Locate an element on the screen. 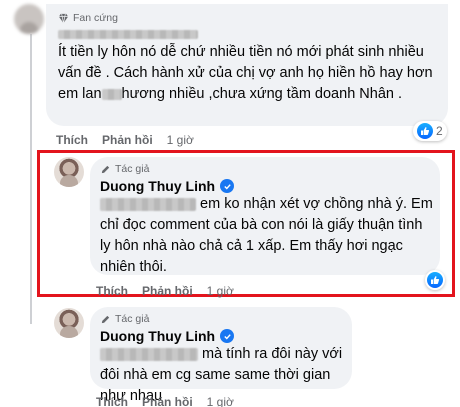  fan-badge: Fan cứng is located at coordinates (88, 18).